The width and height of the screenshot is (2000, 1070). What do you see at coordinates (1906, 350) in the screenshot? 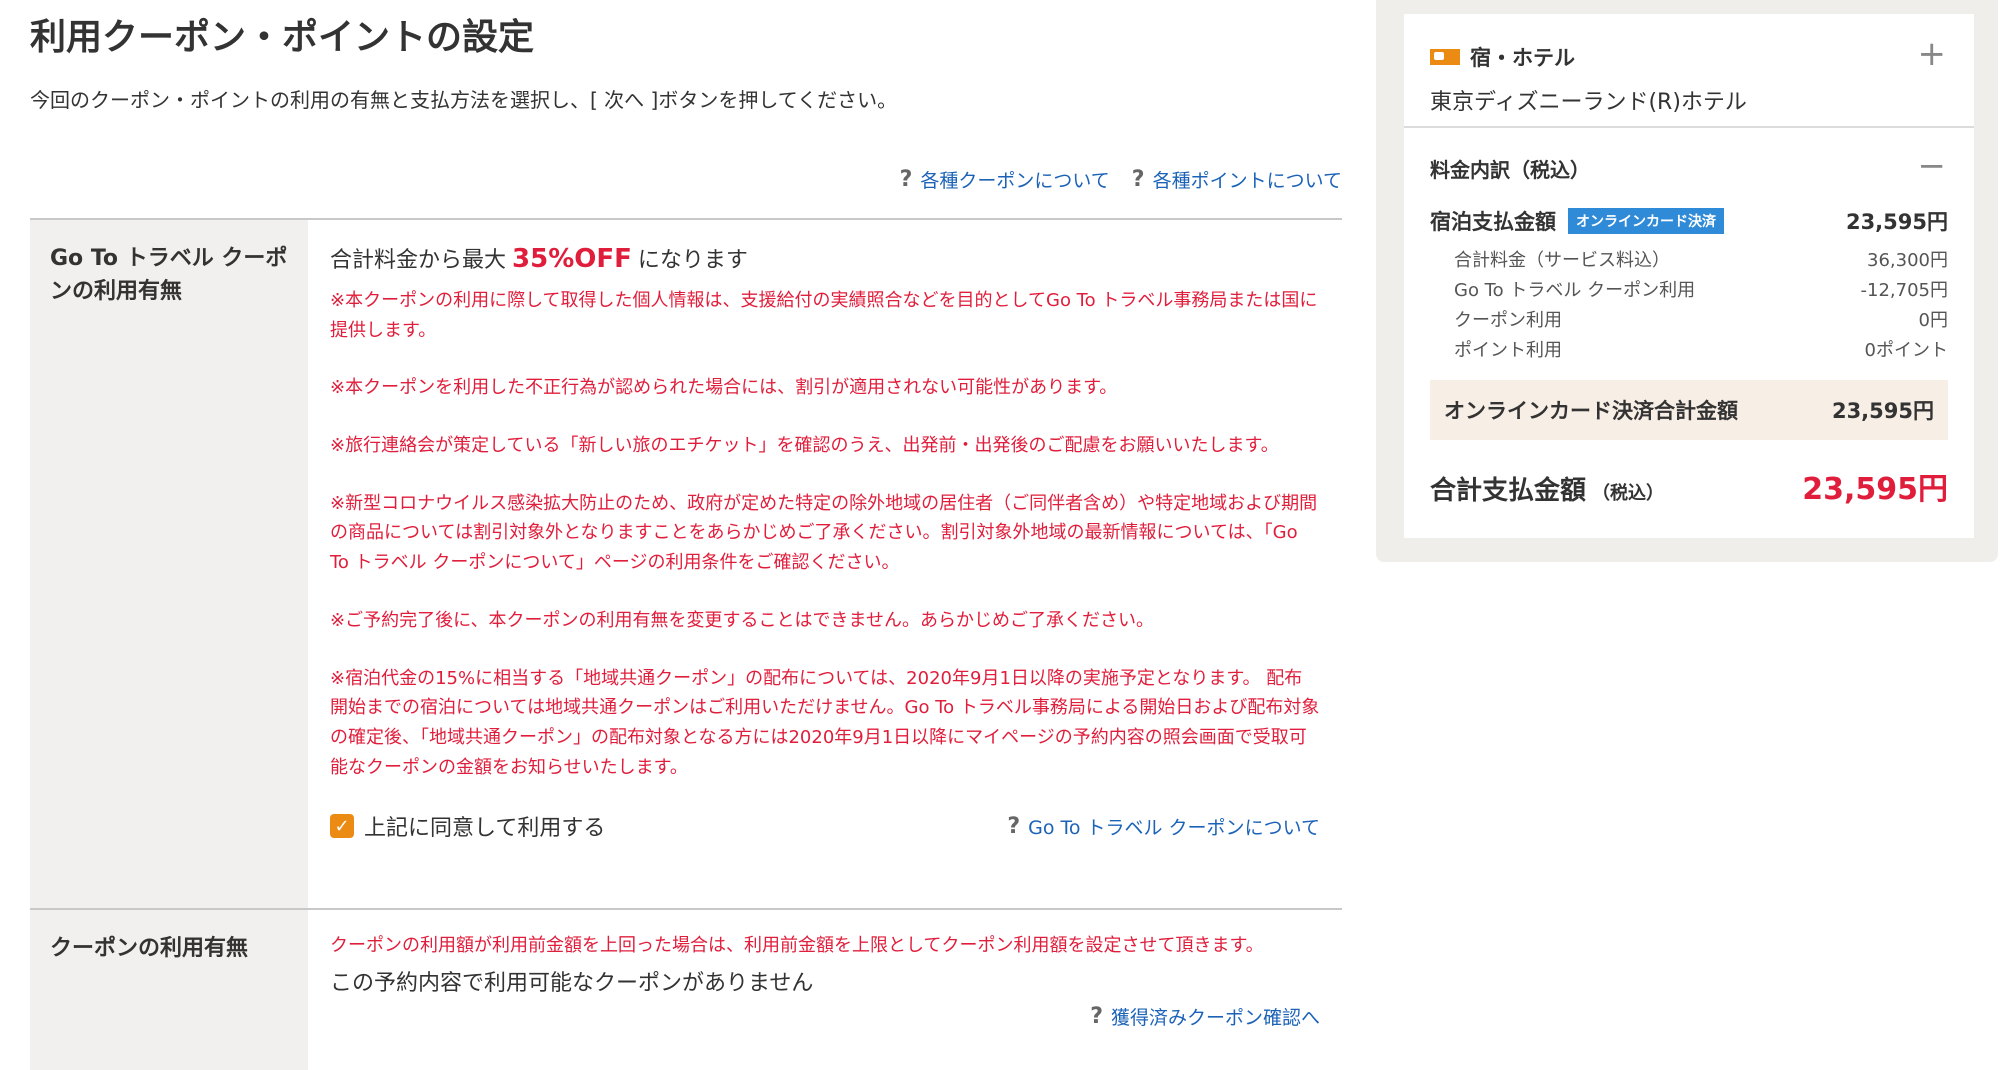
I see `detail-value: 0ポイント` at bounding box center [1906, 350].